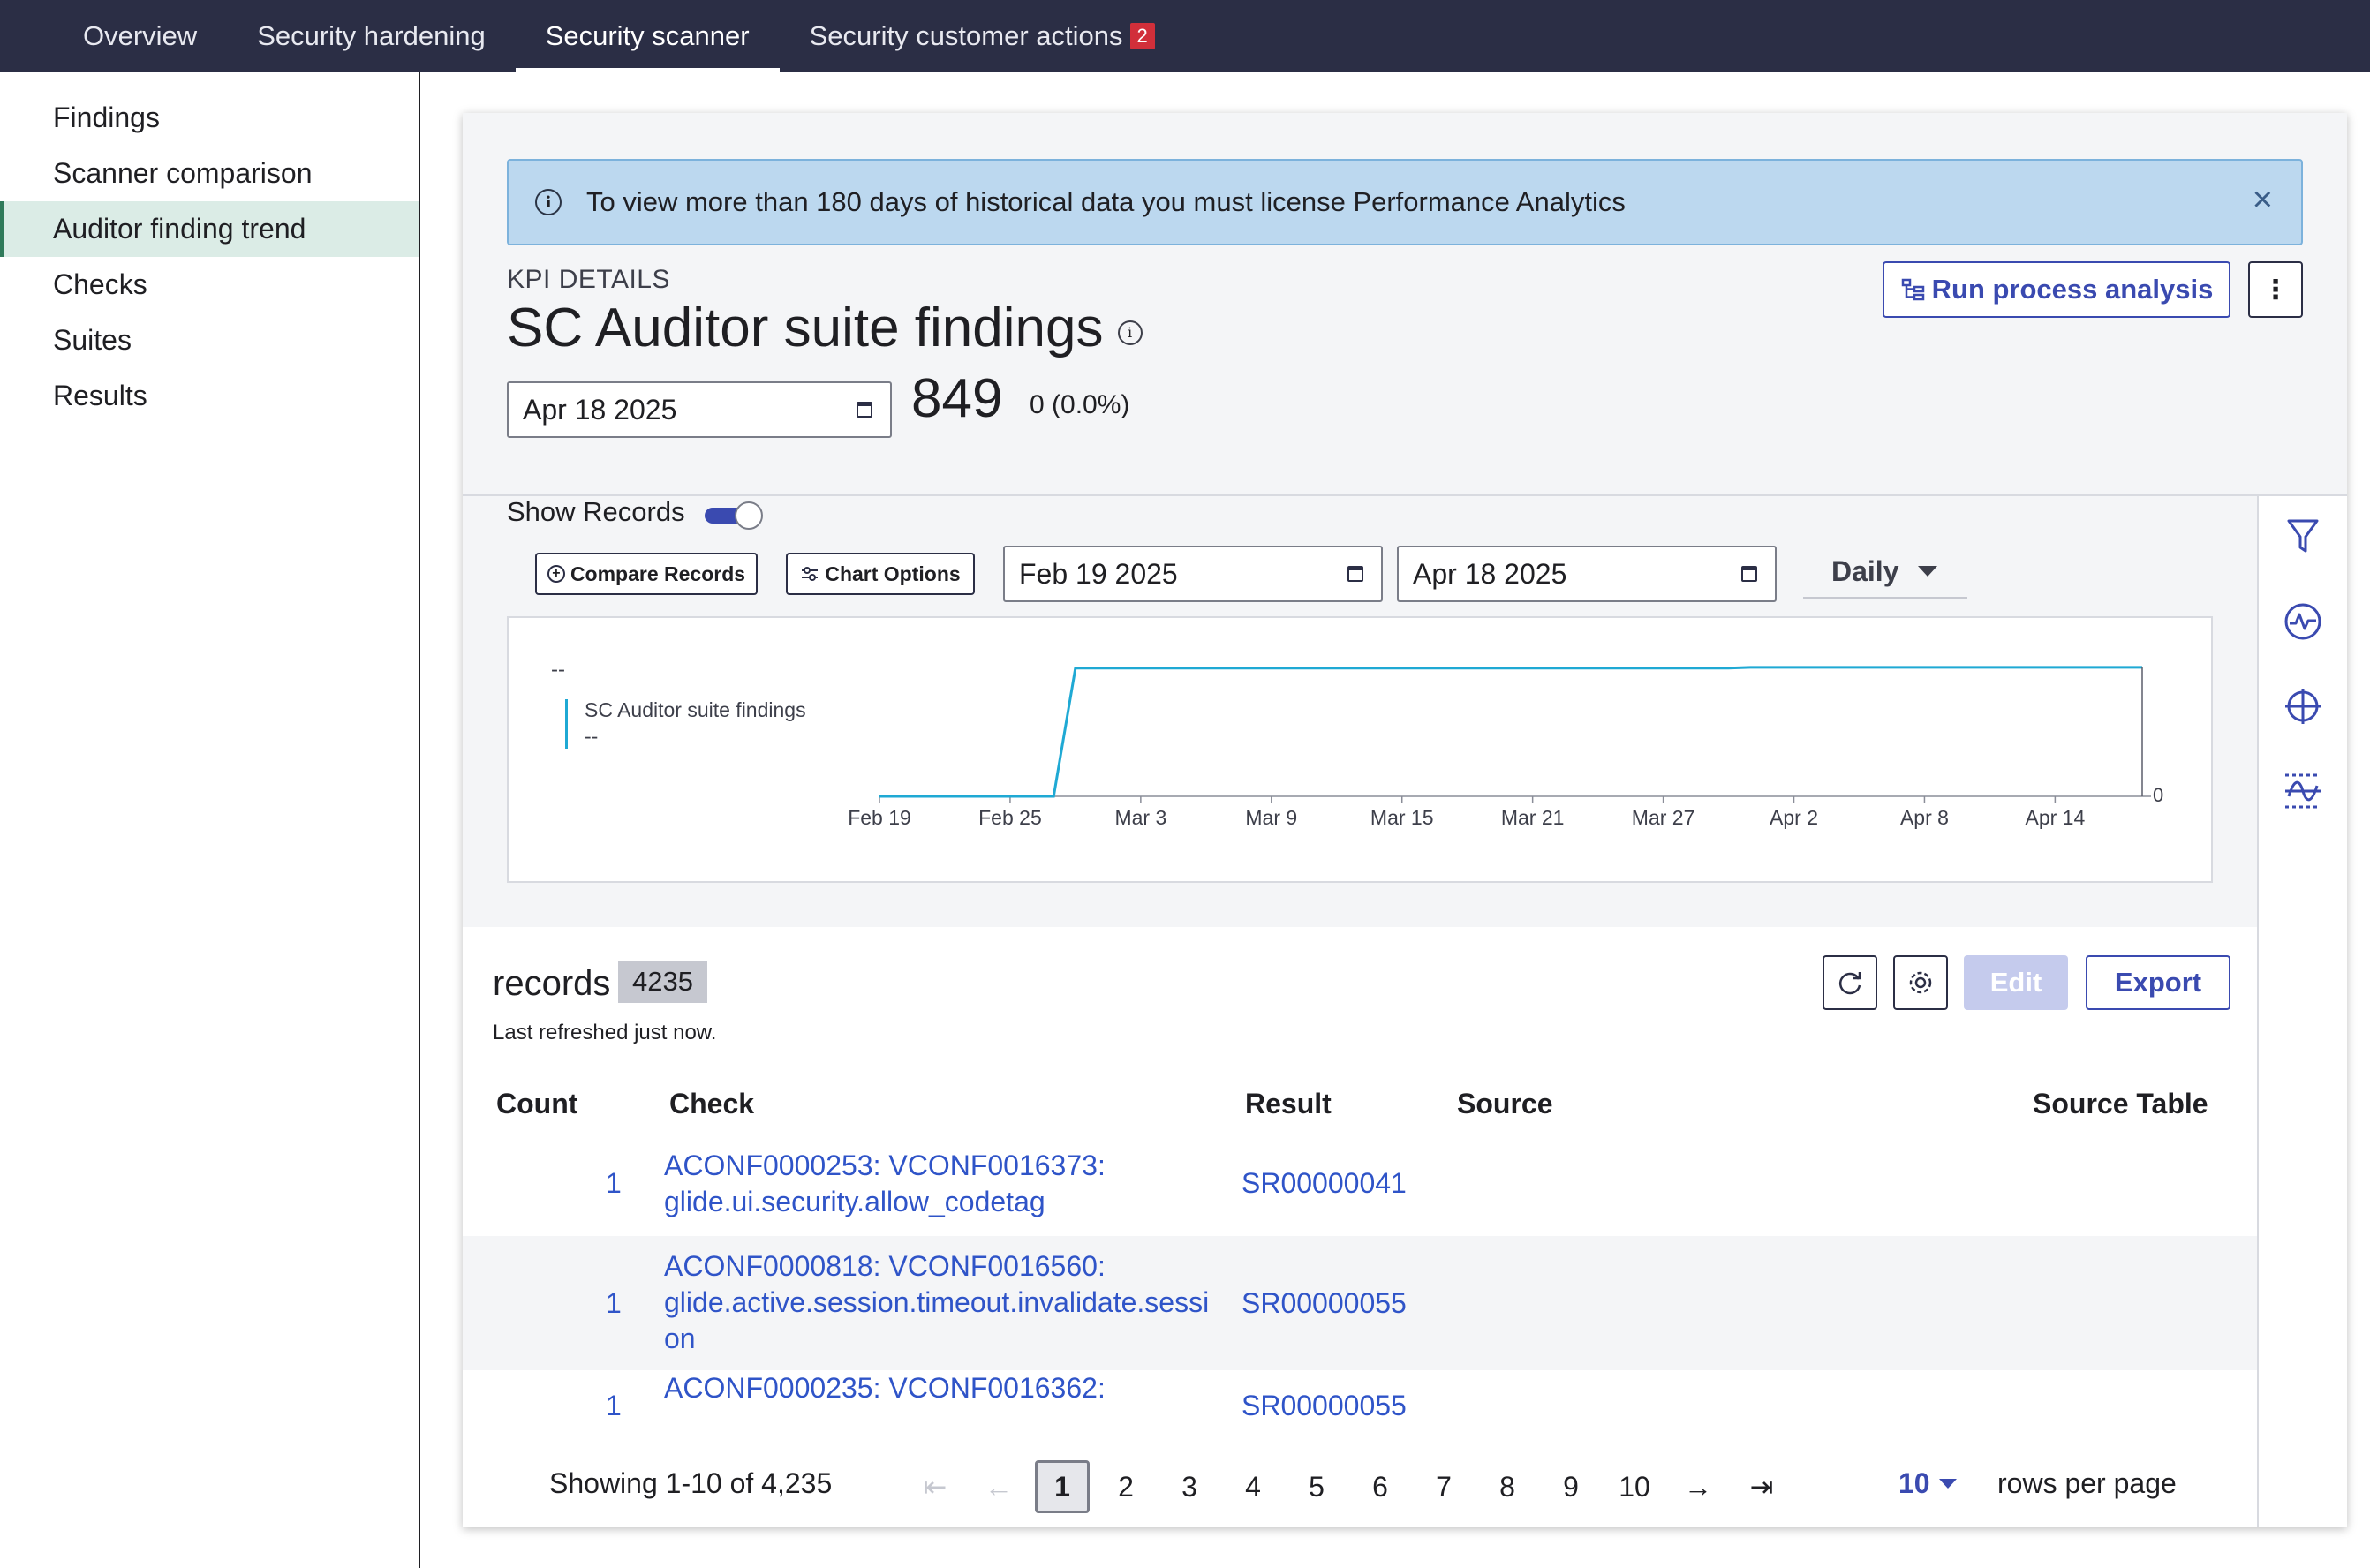  What do you see at coordinates (183, 173) in the screenshot?
I see `sidebar-item-label: Scanner comparison` at bounding box center [183, 173].